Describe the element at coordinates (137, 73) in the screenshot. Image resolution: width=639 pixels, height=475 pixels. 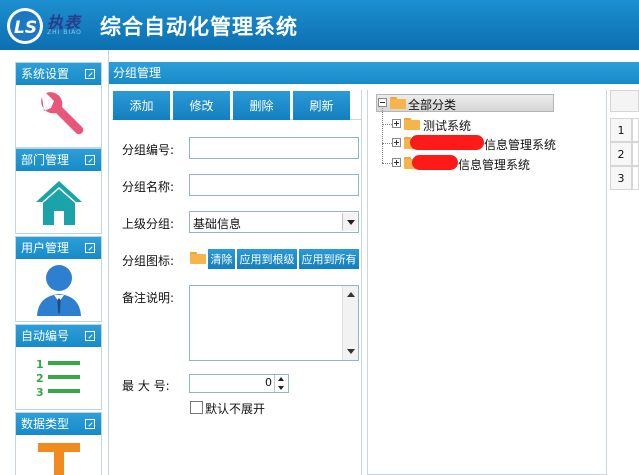
I see `panel-title: 分组管理` at that location.